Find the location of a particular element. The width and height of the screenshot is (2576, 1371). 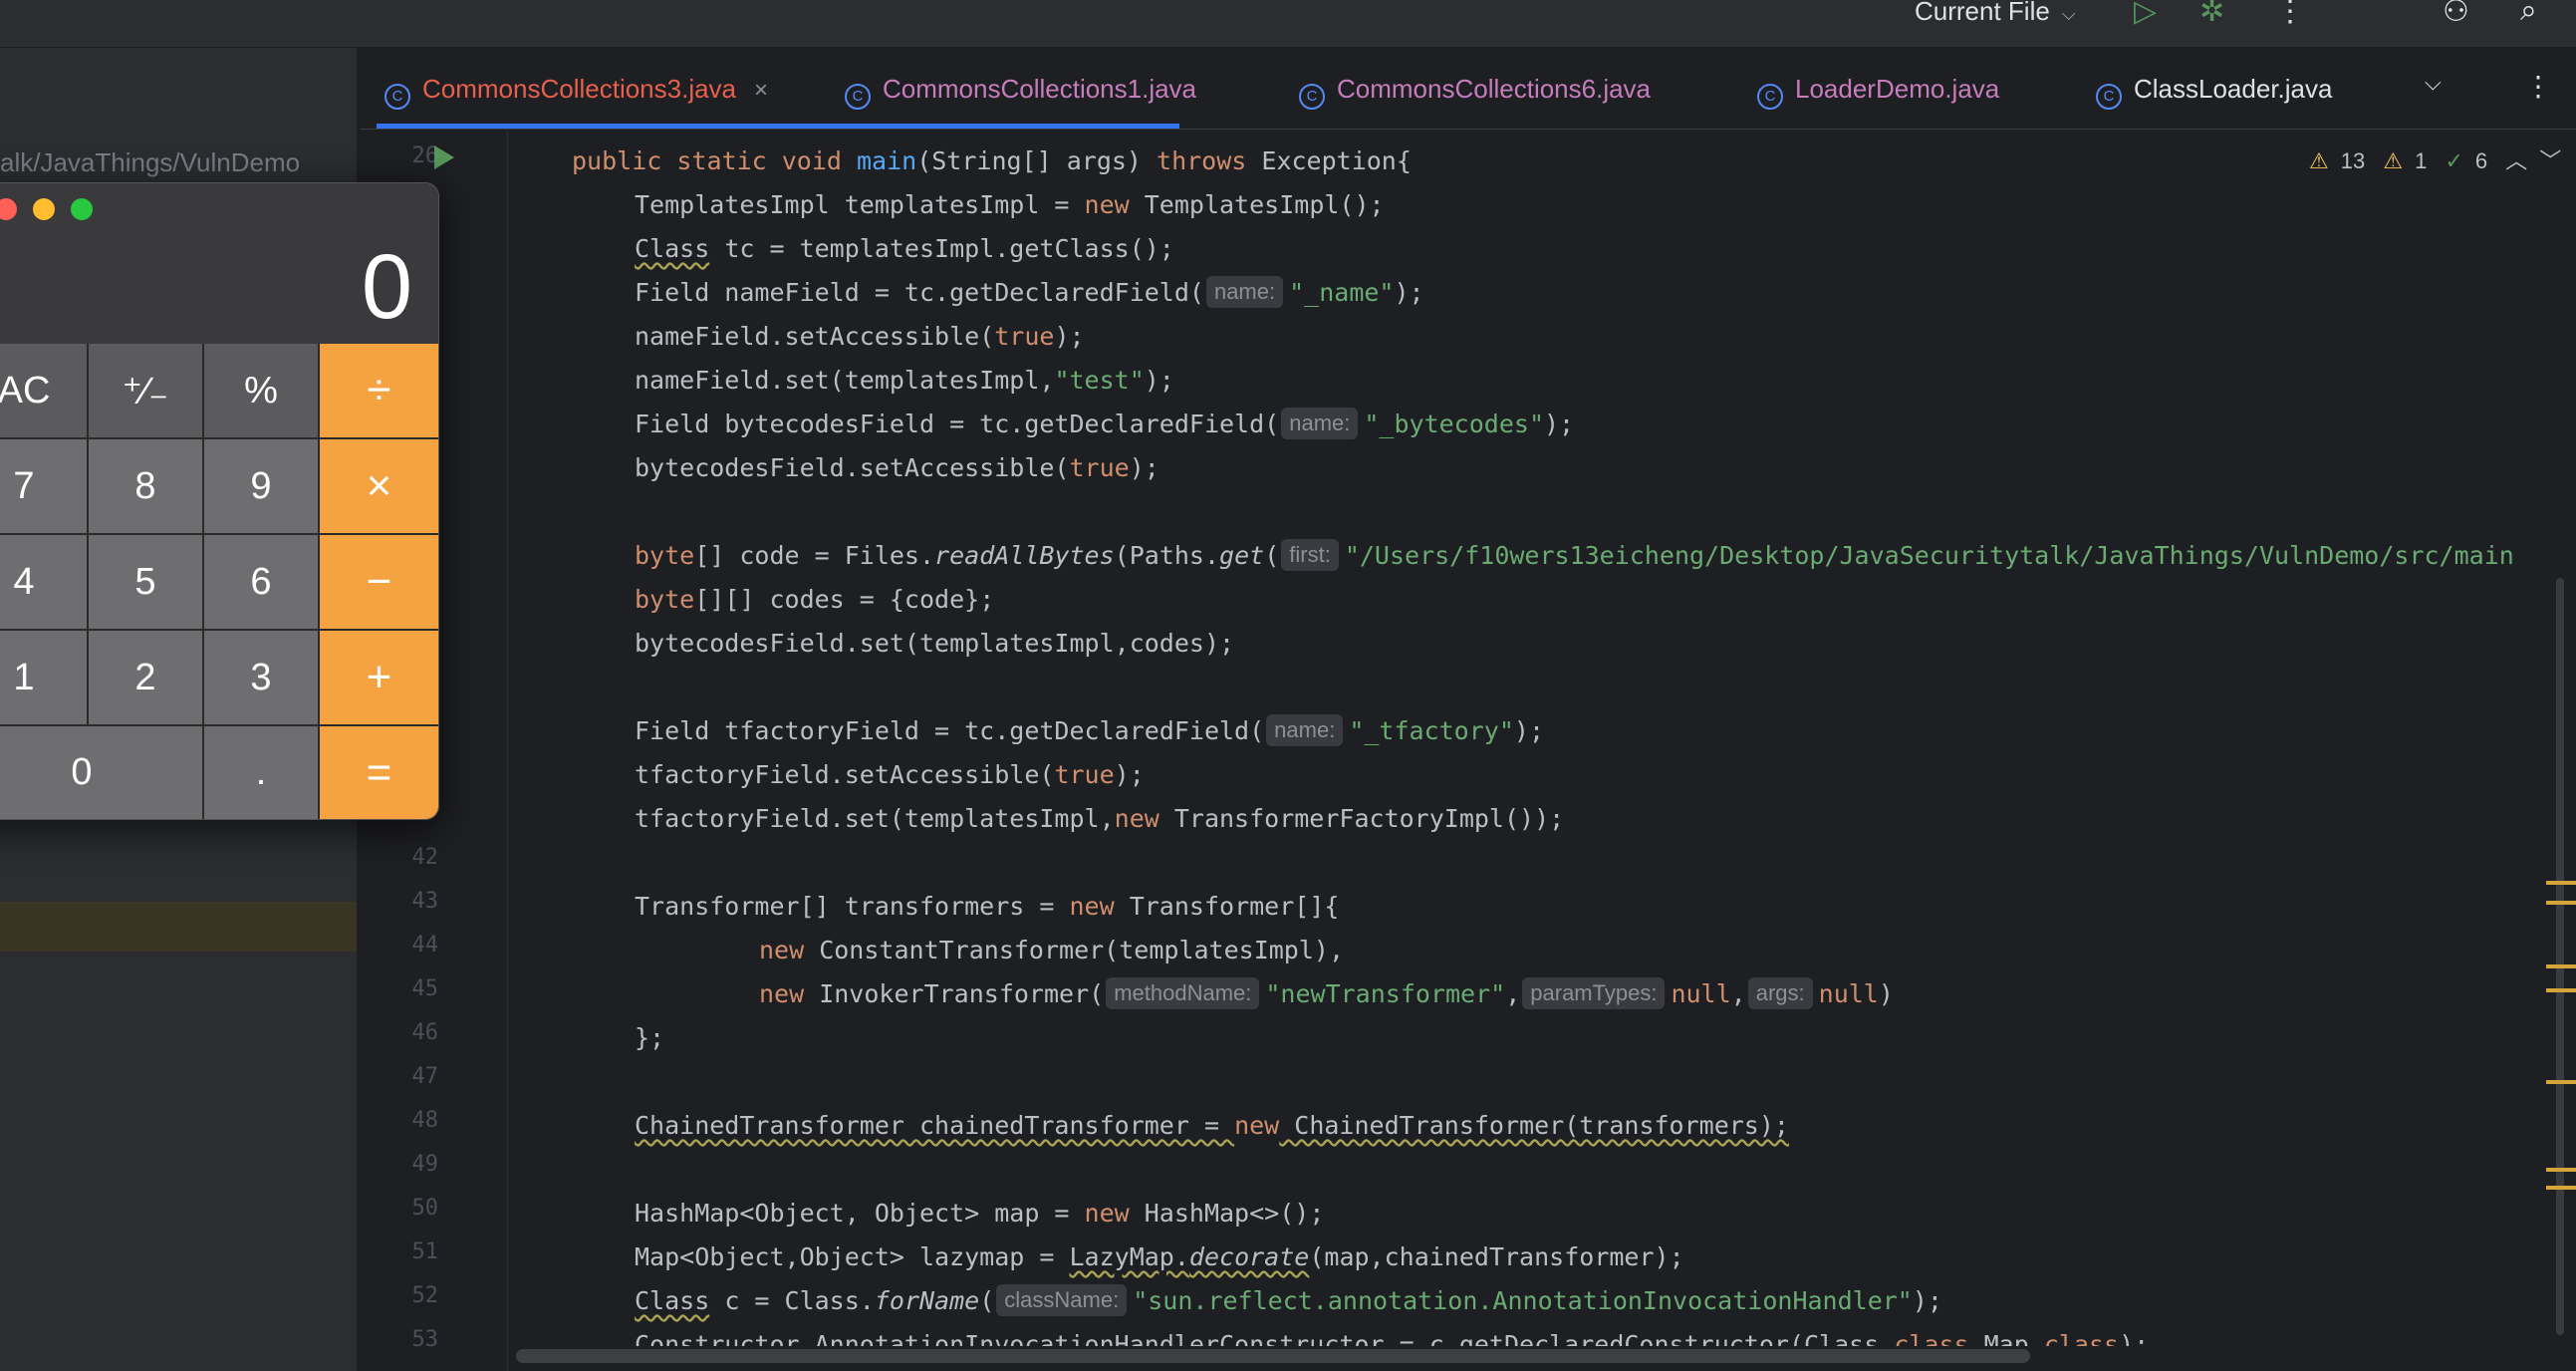

code-line-31: nameField.set(templatesImpl,"test"); is located at coordinates (904, 381).